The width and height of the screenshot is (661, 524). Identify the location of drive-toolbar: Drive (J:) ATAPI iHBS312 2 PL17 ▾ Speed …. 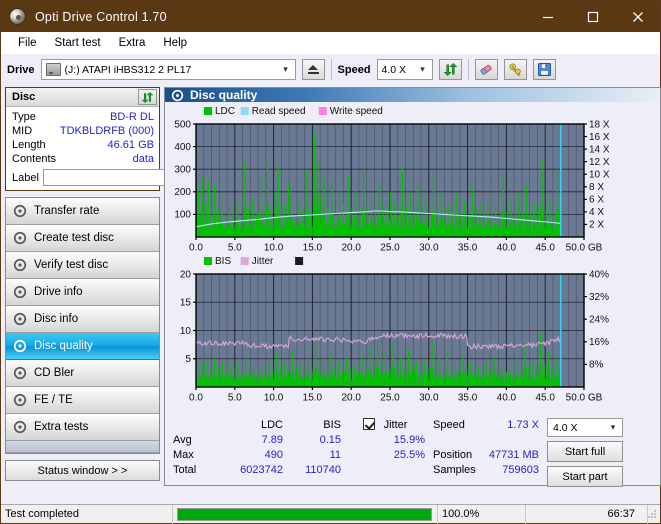
(330, 69).